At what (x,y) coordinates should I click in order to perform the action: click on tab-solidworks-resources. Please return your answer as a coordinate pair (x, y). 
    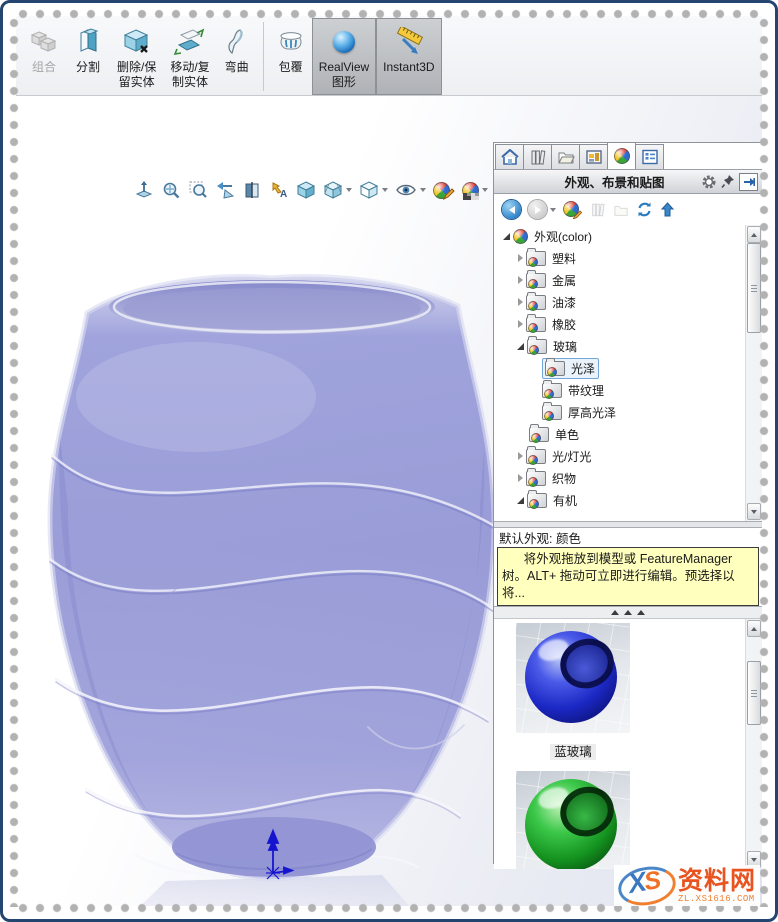
    Looking at the image, I should click on (509, 156).